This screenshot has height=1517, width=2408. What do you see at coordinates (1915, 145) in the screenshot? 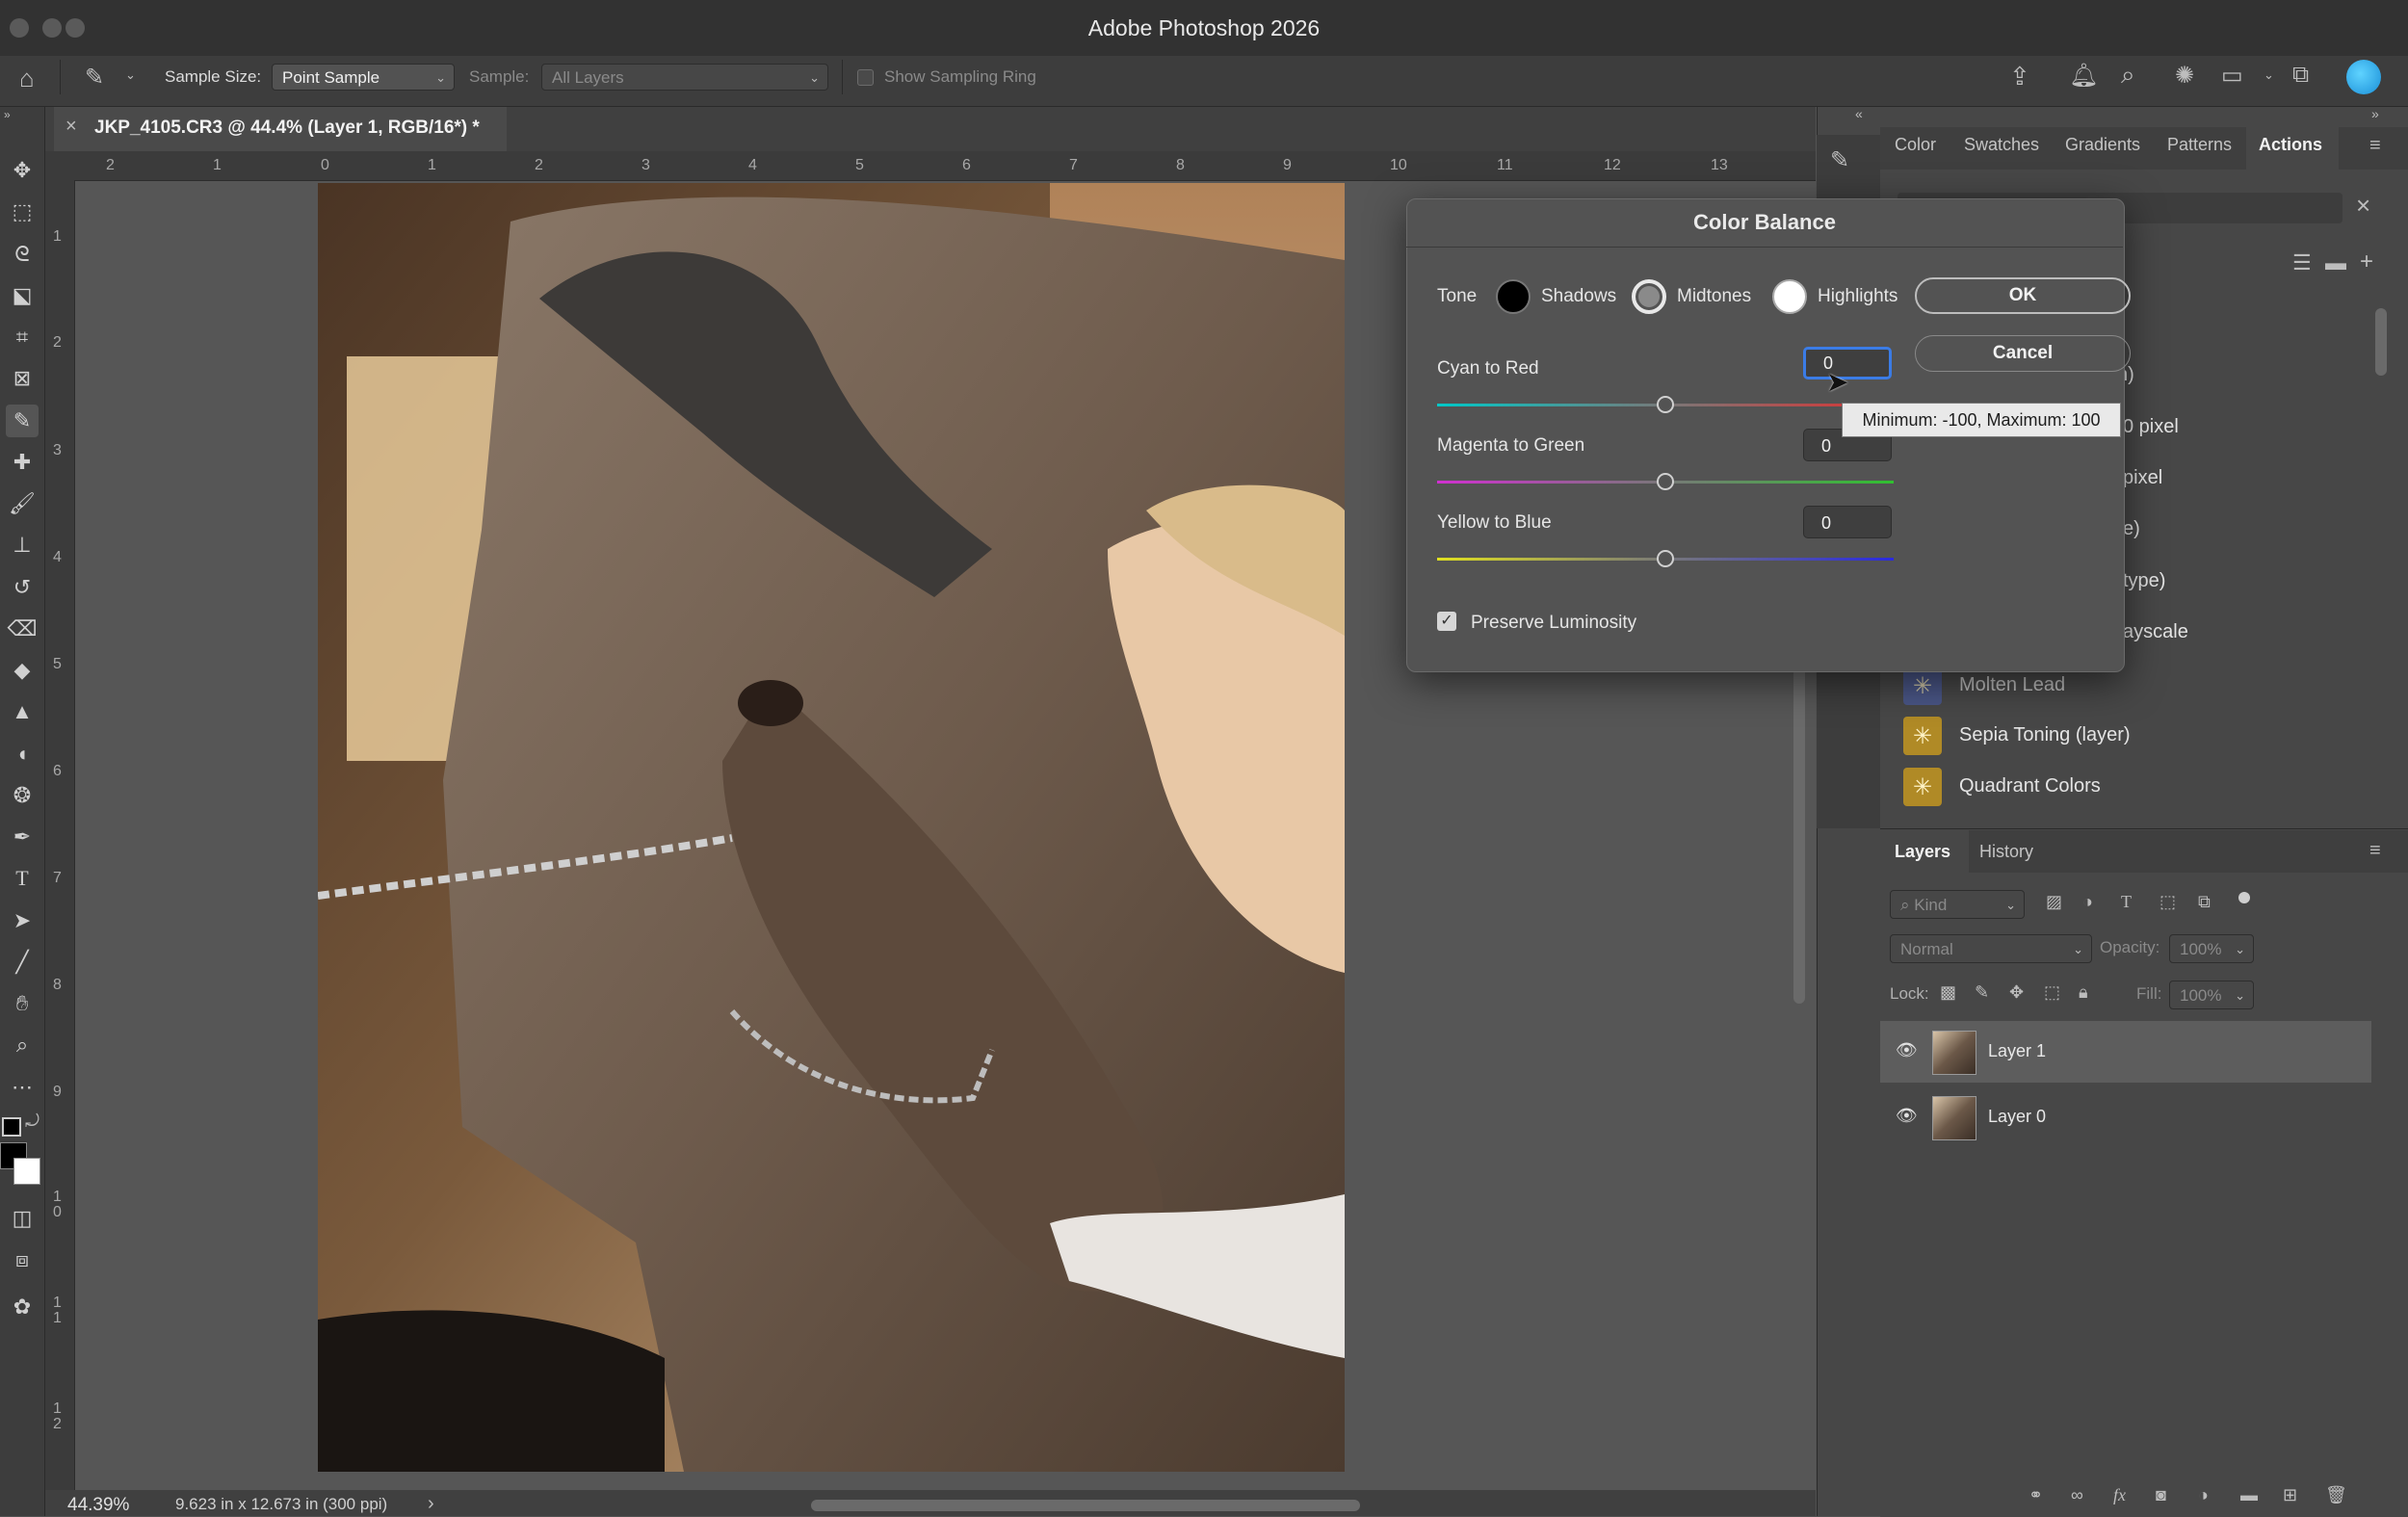
I see `tab-color: Color` at bounding box center [1915, 145].